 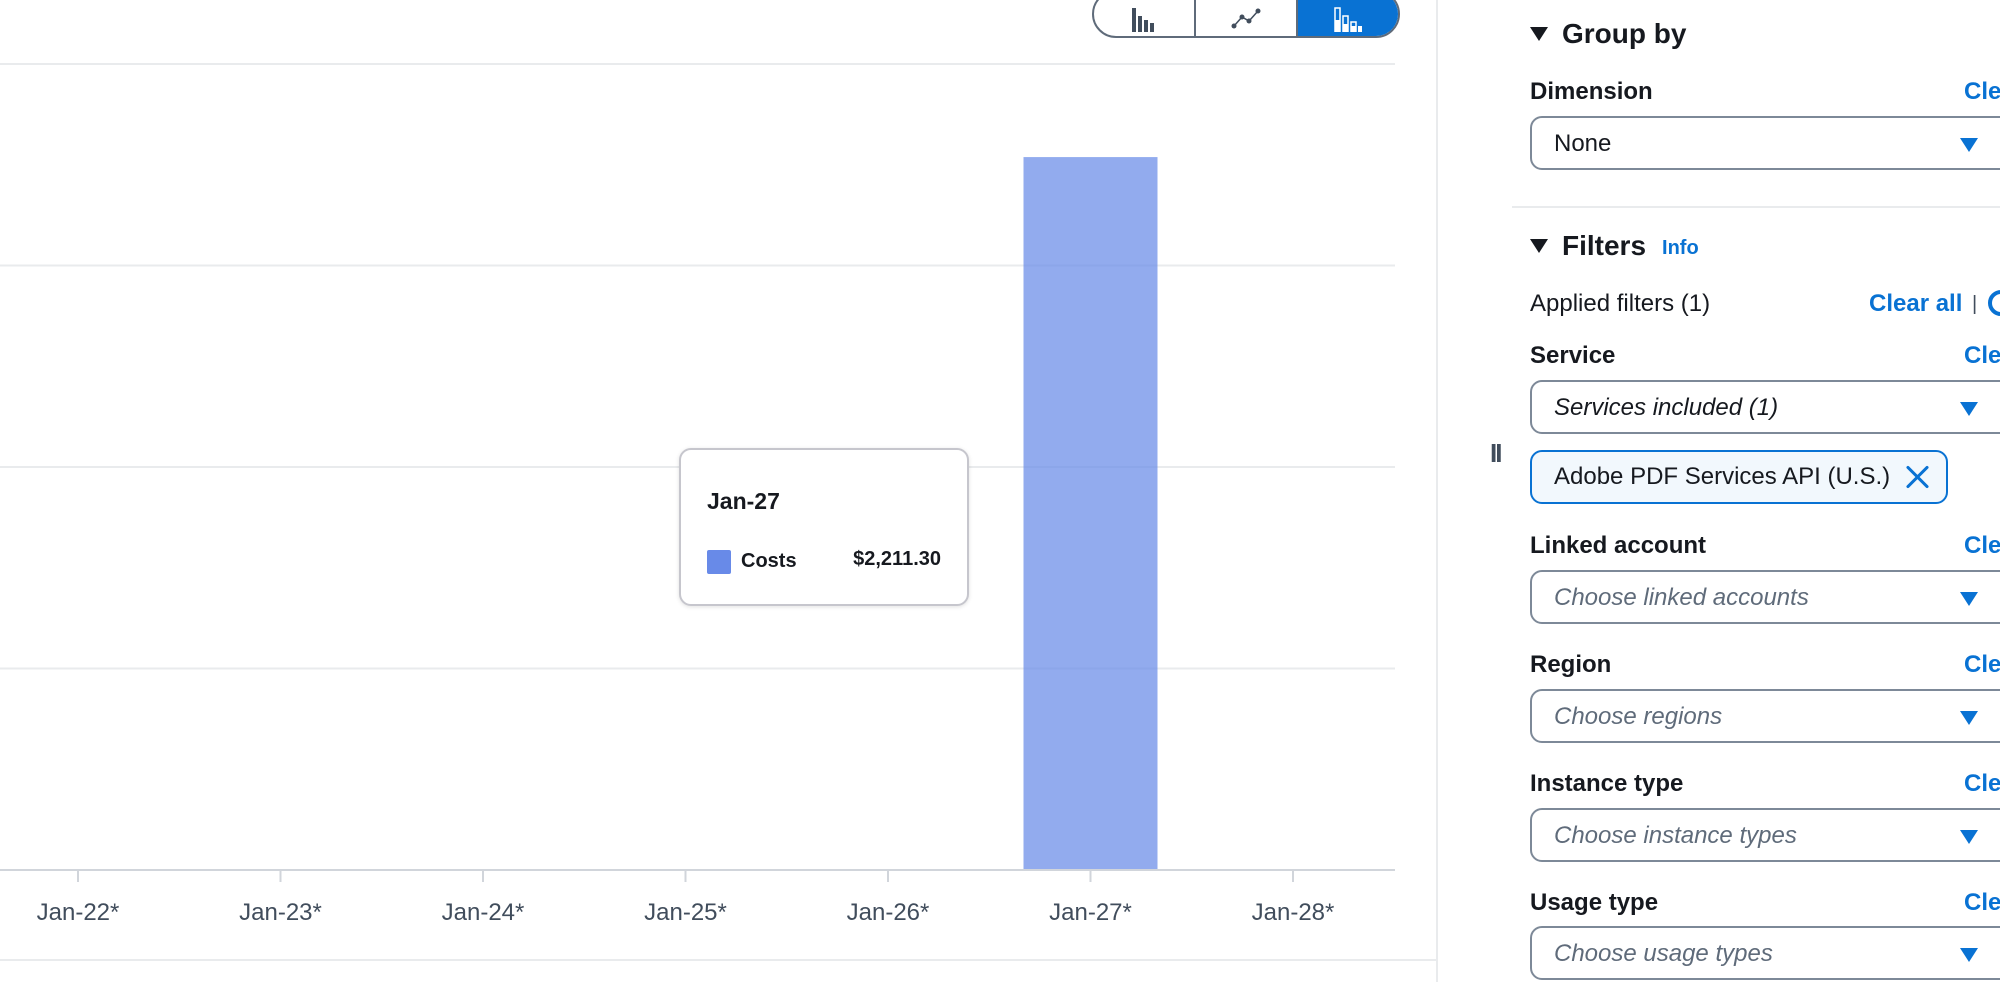 What do you see at coordinates (483, 912) in the screenshot?
I see `x-tick-label: Jan-24*` at bounding box center [483, 912].